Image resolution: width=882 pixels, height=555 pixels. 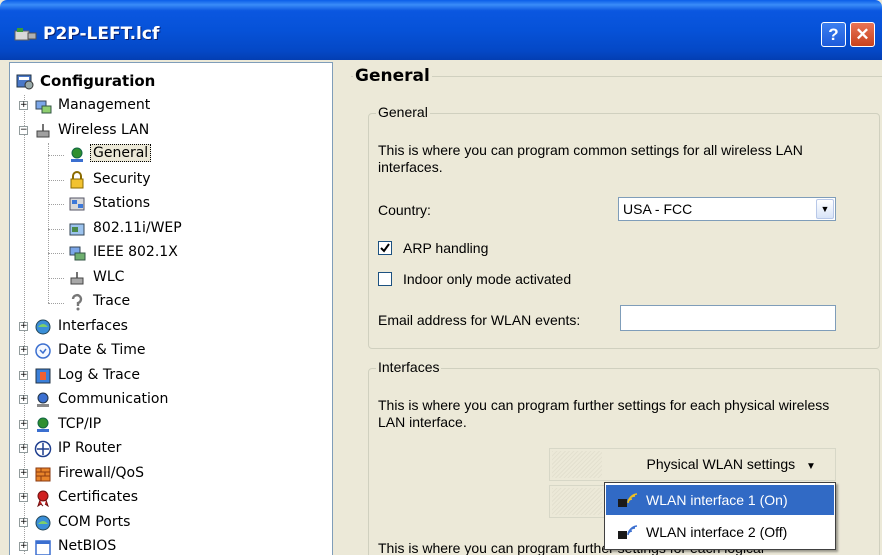 I want to click on configuration-icon, so click(x=25, y=82).